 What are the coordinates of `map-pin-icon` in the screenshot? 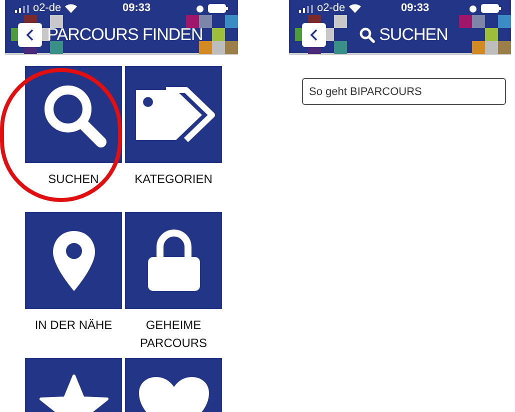 It's located at (73, 260).